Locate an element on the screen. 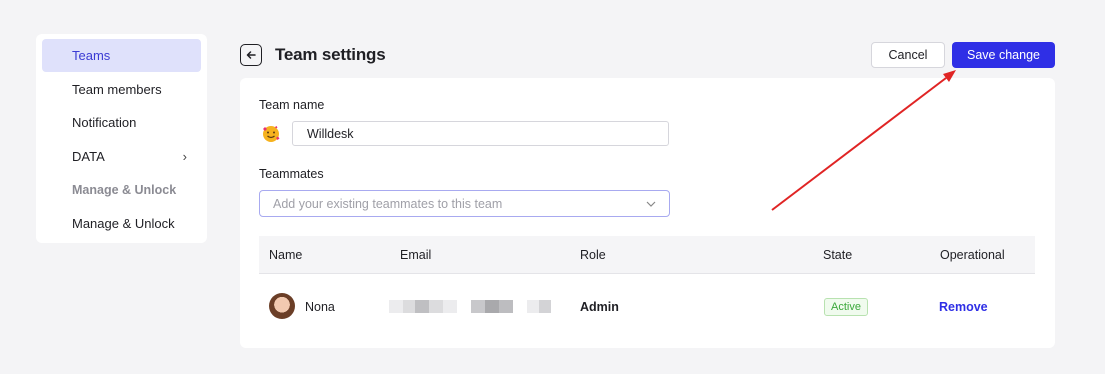 The height and width of the screenshot is (374, 1105). avatar is located at coordinates (282, 306).